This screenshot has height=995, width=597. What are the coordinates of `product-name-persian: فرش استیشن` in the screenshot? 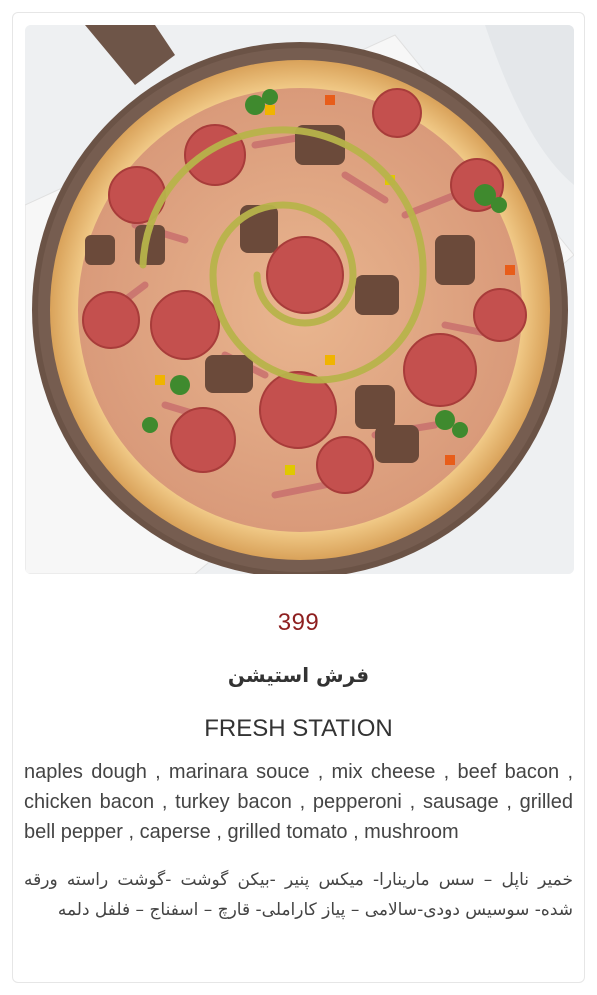 It's located at (298, 675).